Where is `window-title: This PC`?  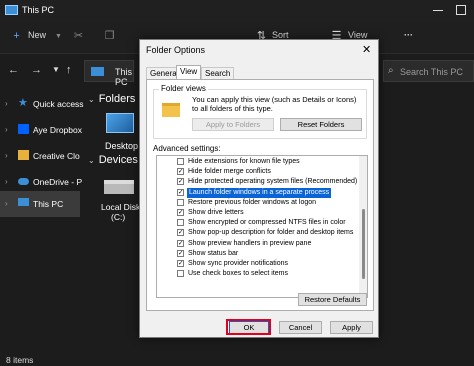
window-title: This PC is located at coordinates (38, 10).